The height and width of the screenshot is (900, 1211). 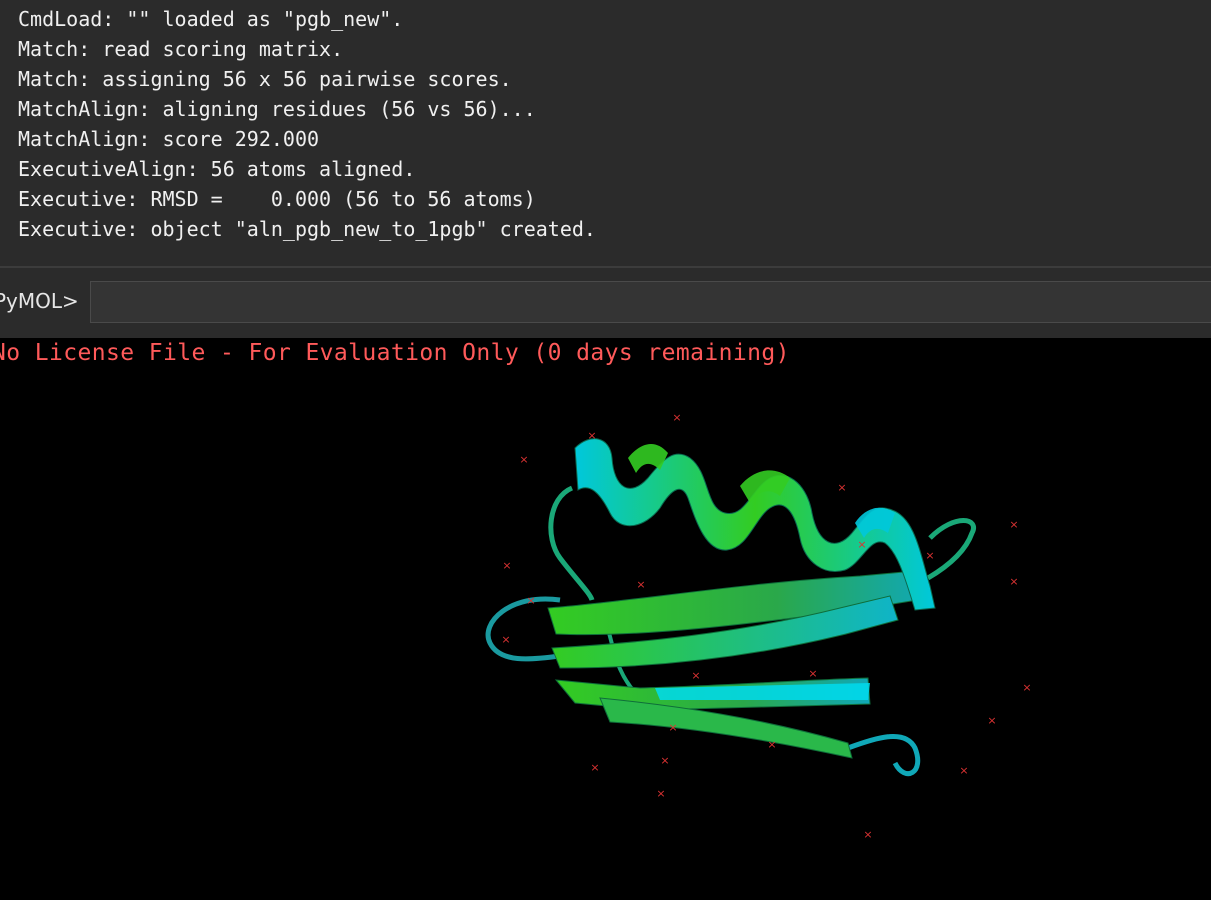 What do you see at coordinates (169, 139) in the screenshot?
I see `log-line: MatchAlign: score 292.000` at bounding box center [169, 139].